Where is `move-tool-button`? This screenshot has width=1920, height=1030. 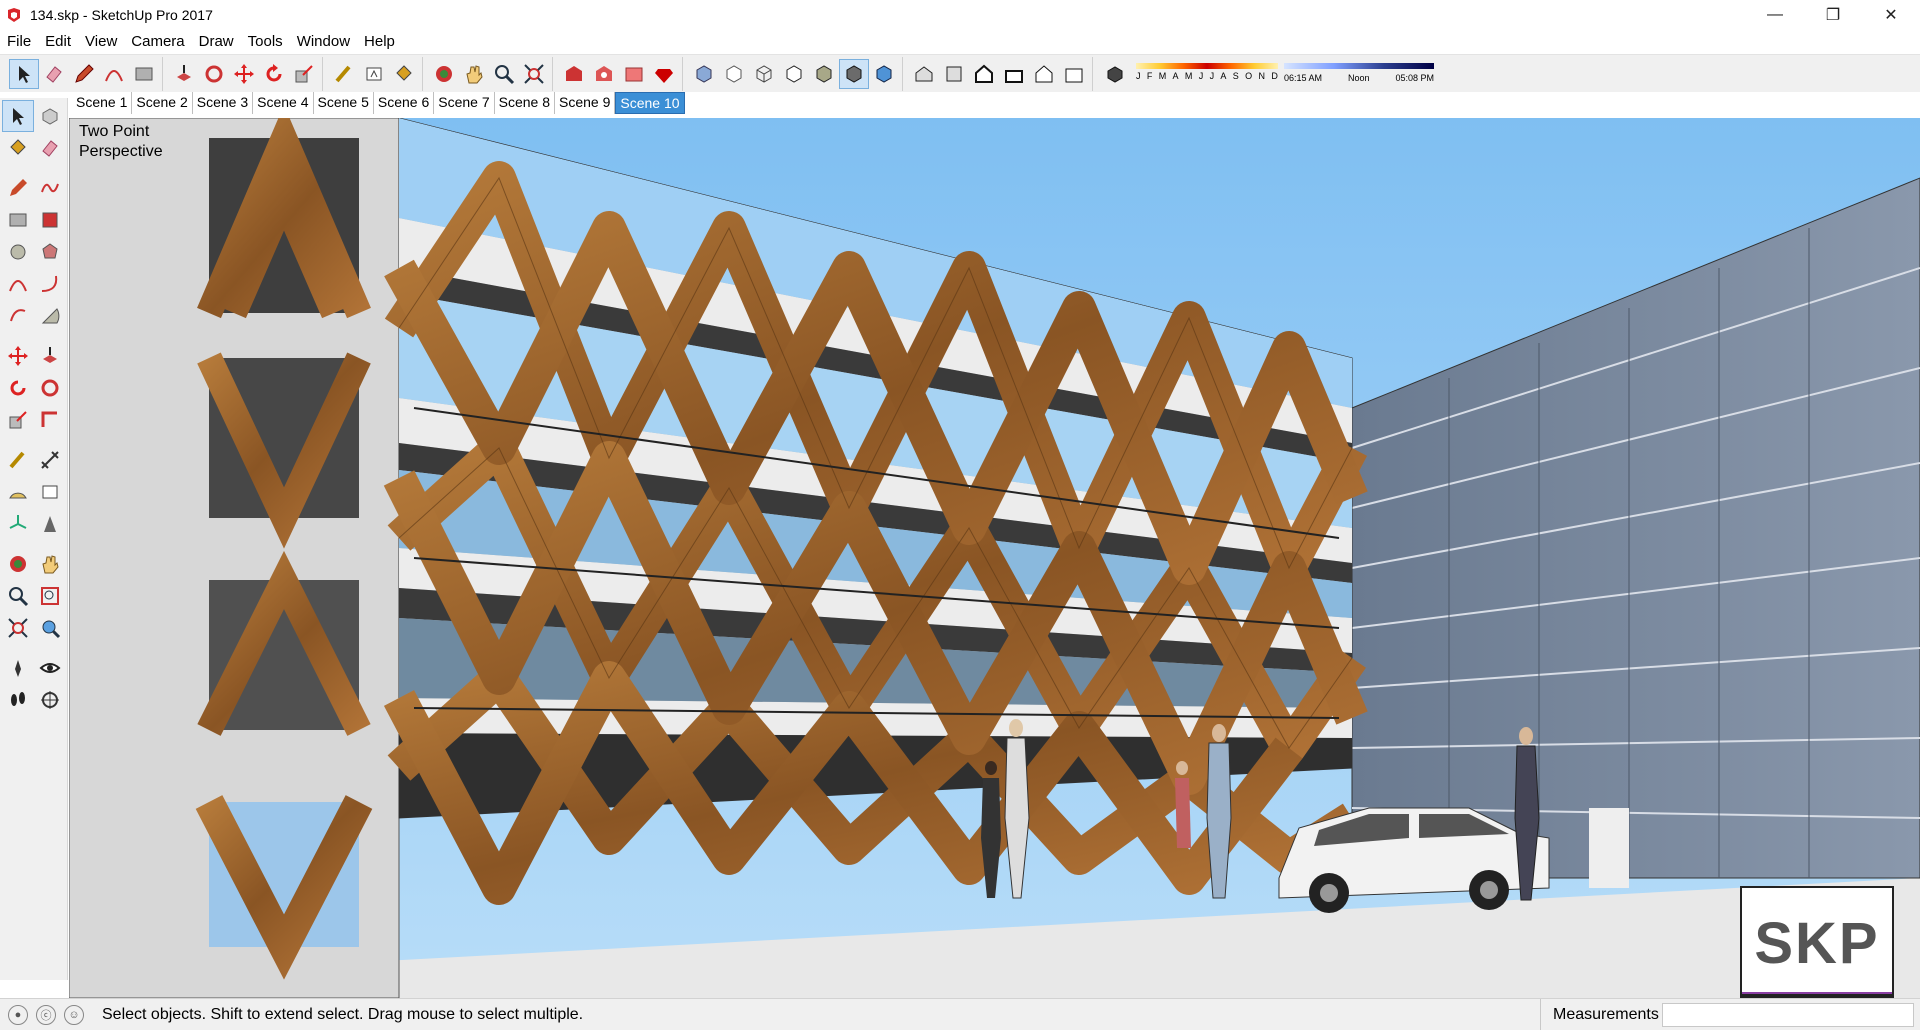 move-tool-button is located at coordinates (244, 74).